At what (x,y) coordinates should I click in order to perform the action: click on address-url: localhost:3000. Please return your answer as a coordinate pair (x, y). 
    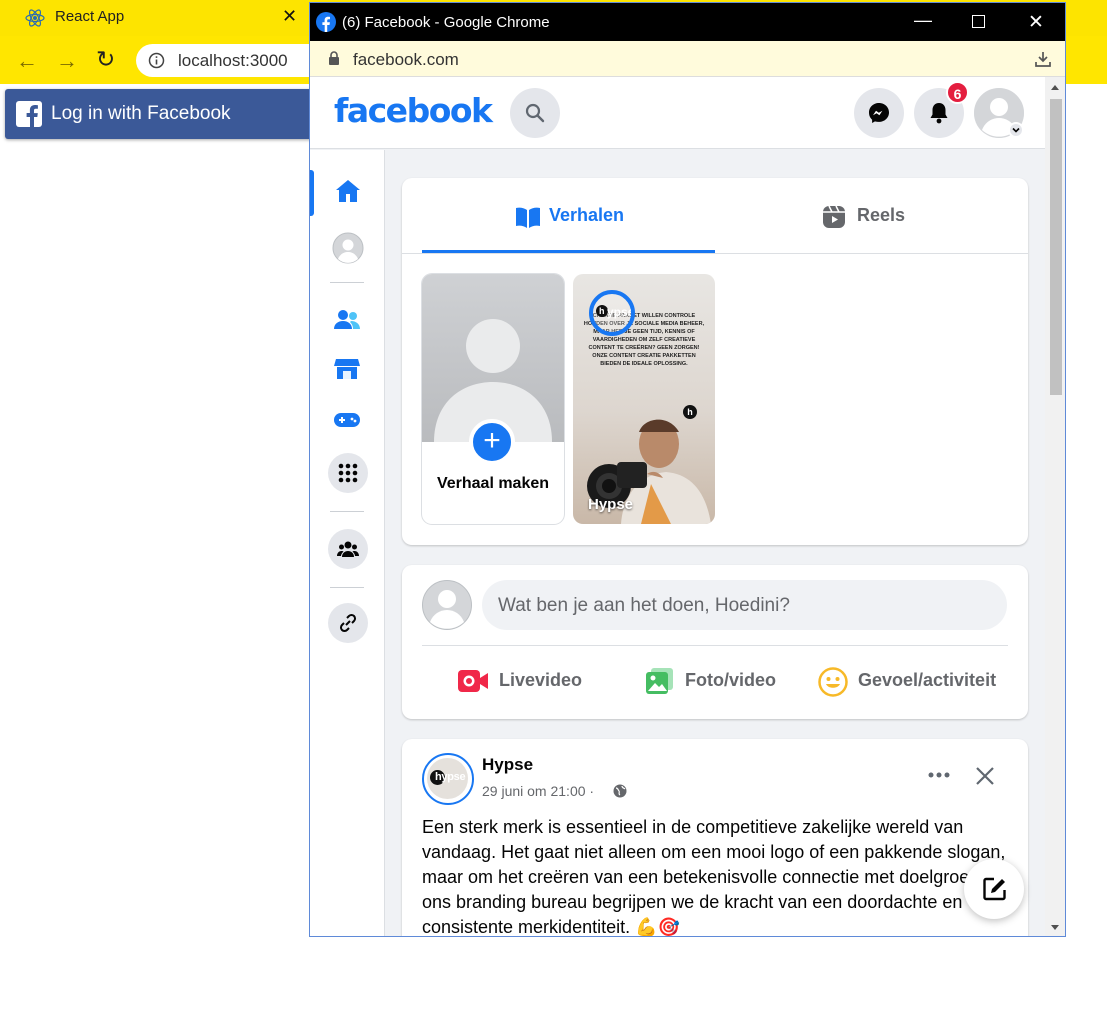
    Looking at the image, I should click on (233, 60).